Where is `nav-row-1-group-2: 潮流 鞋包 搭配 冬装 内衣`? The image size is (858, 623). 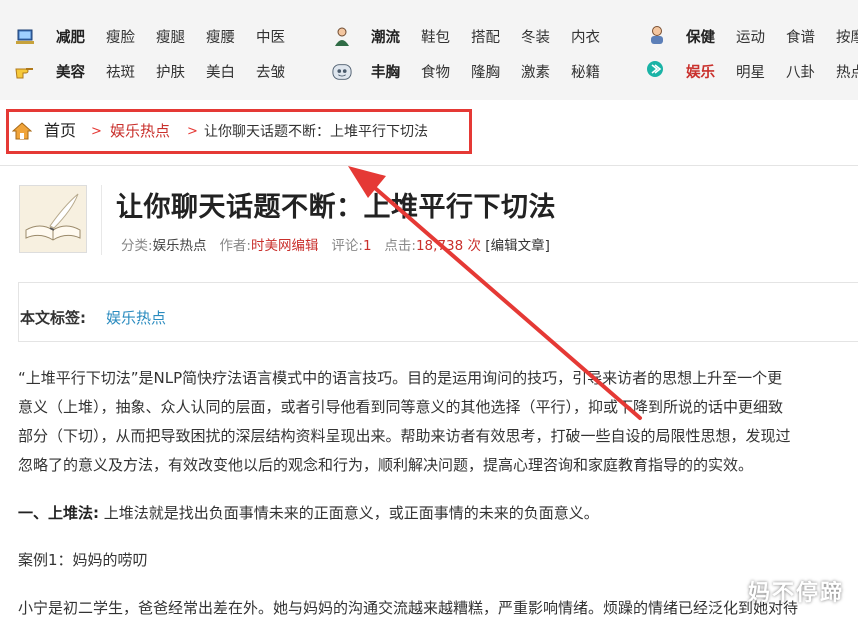 nav-row-1-group-2: 潮流 鞋包 搭配 冬装 内衣 is located at coordinates (501, 38).